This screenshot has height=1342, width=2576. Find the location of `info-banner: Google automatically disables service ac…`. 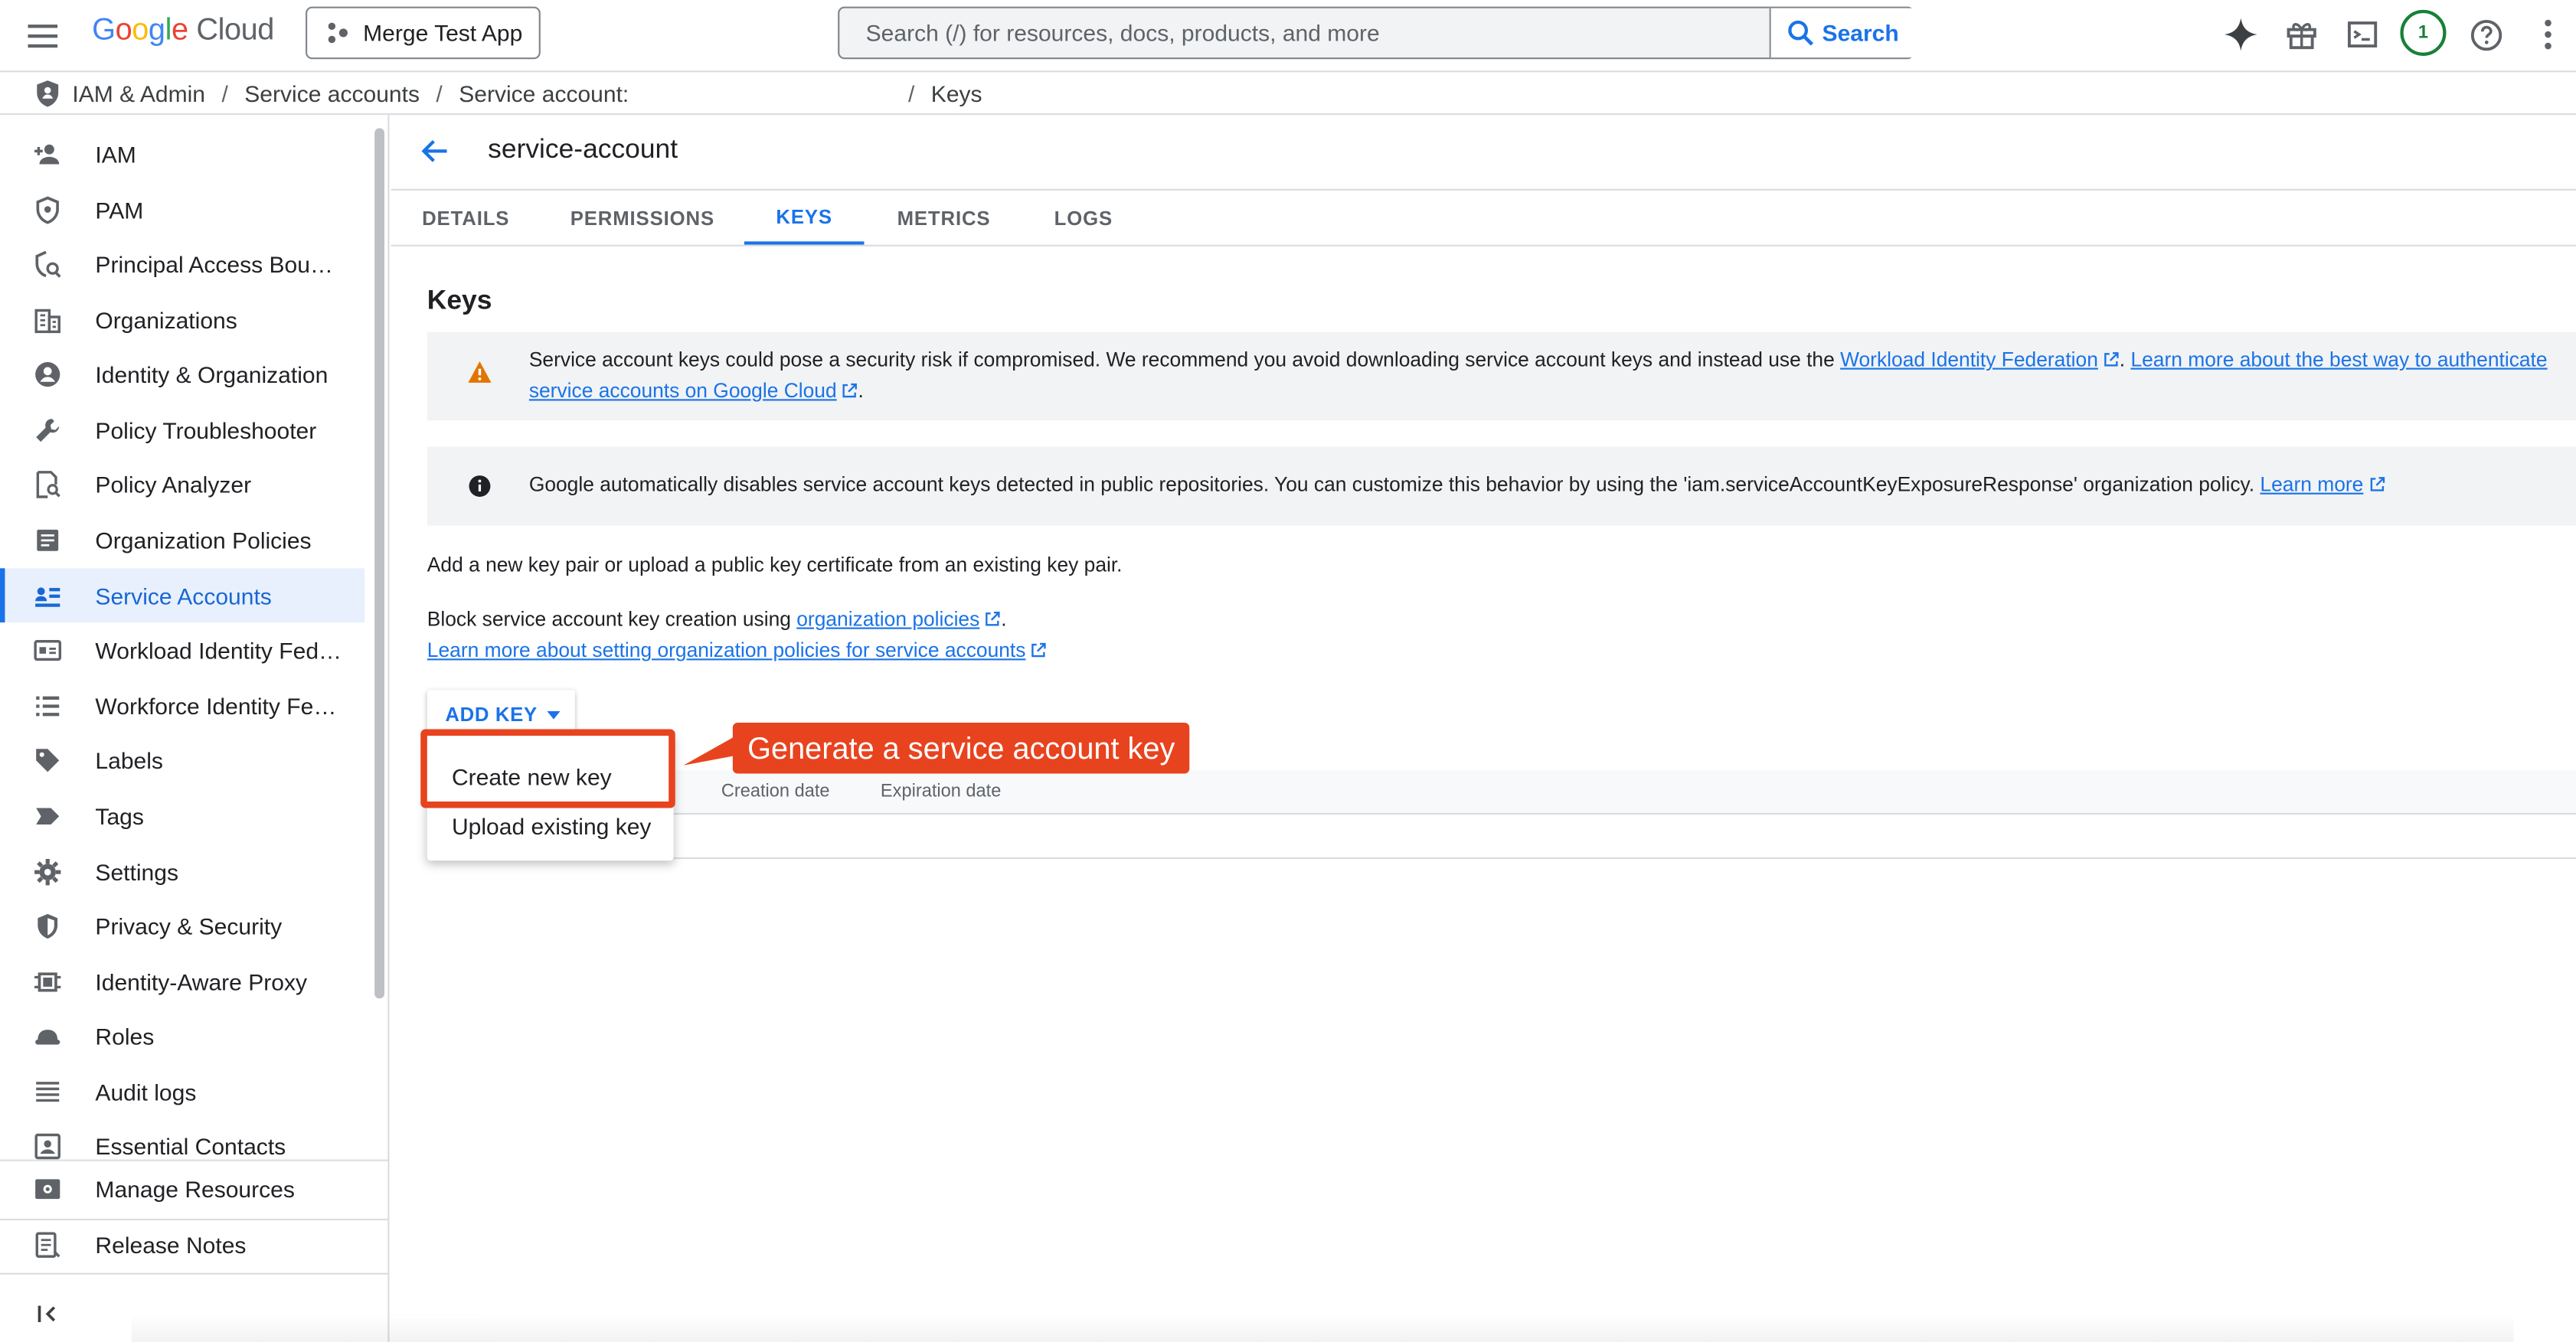

info-banner: Google automatically disables service ac… is located at coordinates (1501, 486).